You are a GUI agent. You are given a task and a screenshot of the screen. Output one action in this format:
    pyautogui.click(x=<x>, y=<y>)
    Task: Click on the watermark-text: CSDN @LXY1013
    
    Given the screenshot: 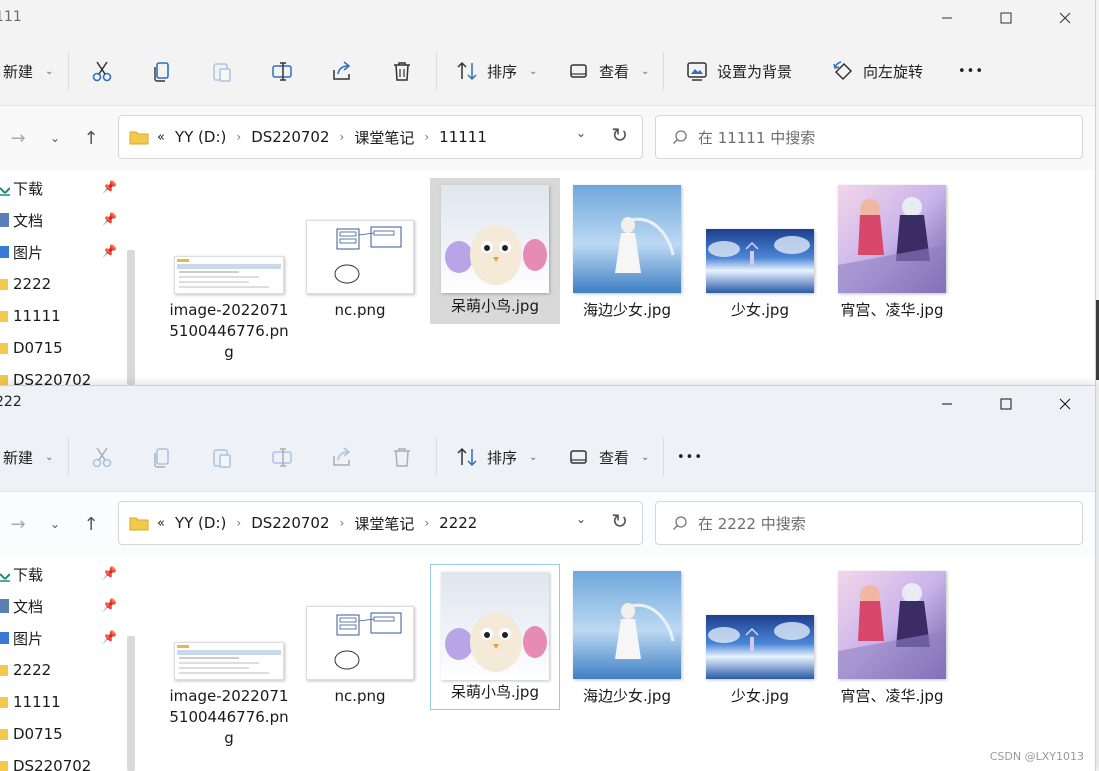 What is the action you would take?
    pyautogui.click(x=1036, y=756)
    